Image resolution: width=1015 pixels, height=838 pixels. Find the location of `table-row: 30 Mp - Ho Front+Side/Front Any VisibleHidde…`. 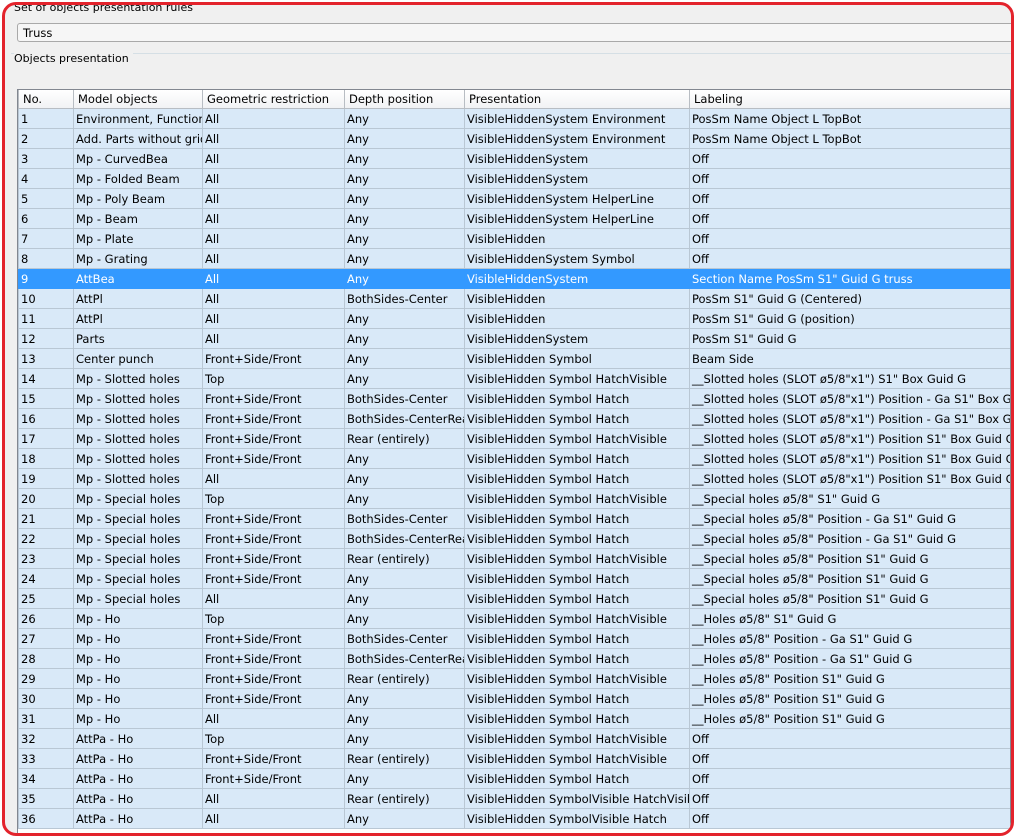

table-row: 30 Mp - Ho Front+Side/Front Any VisibleHidde… is located at coordinates (514, 698).